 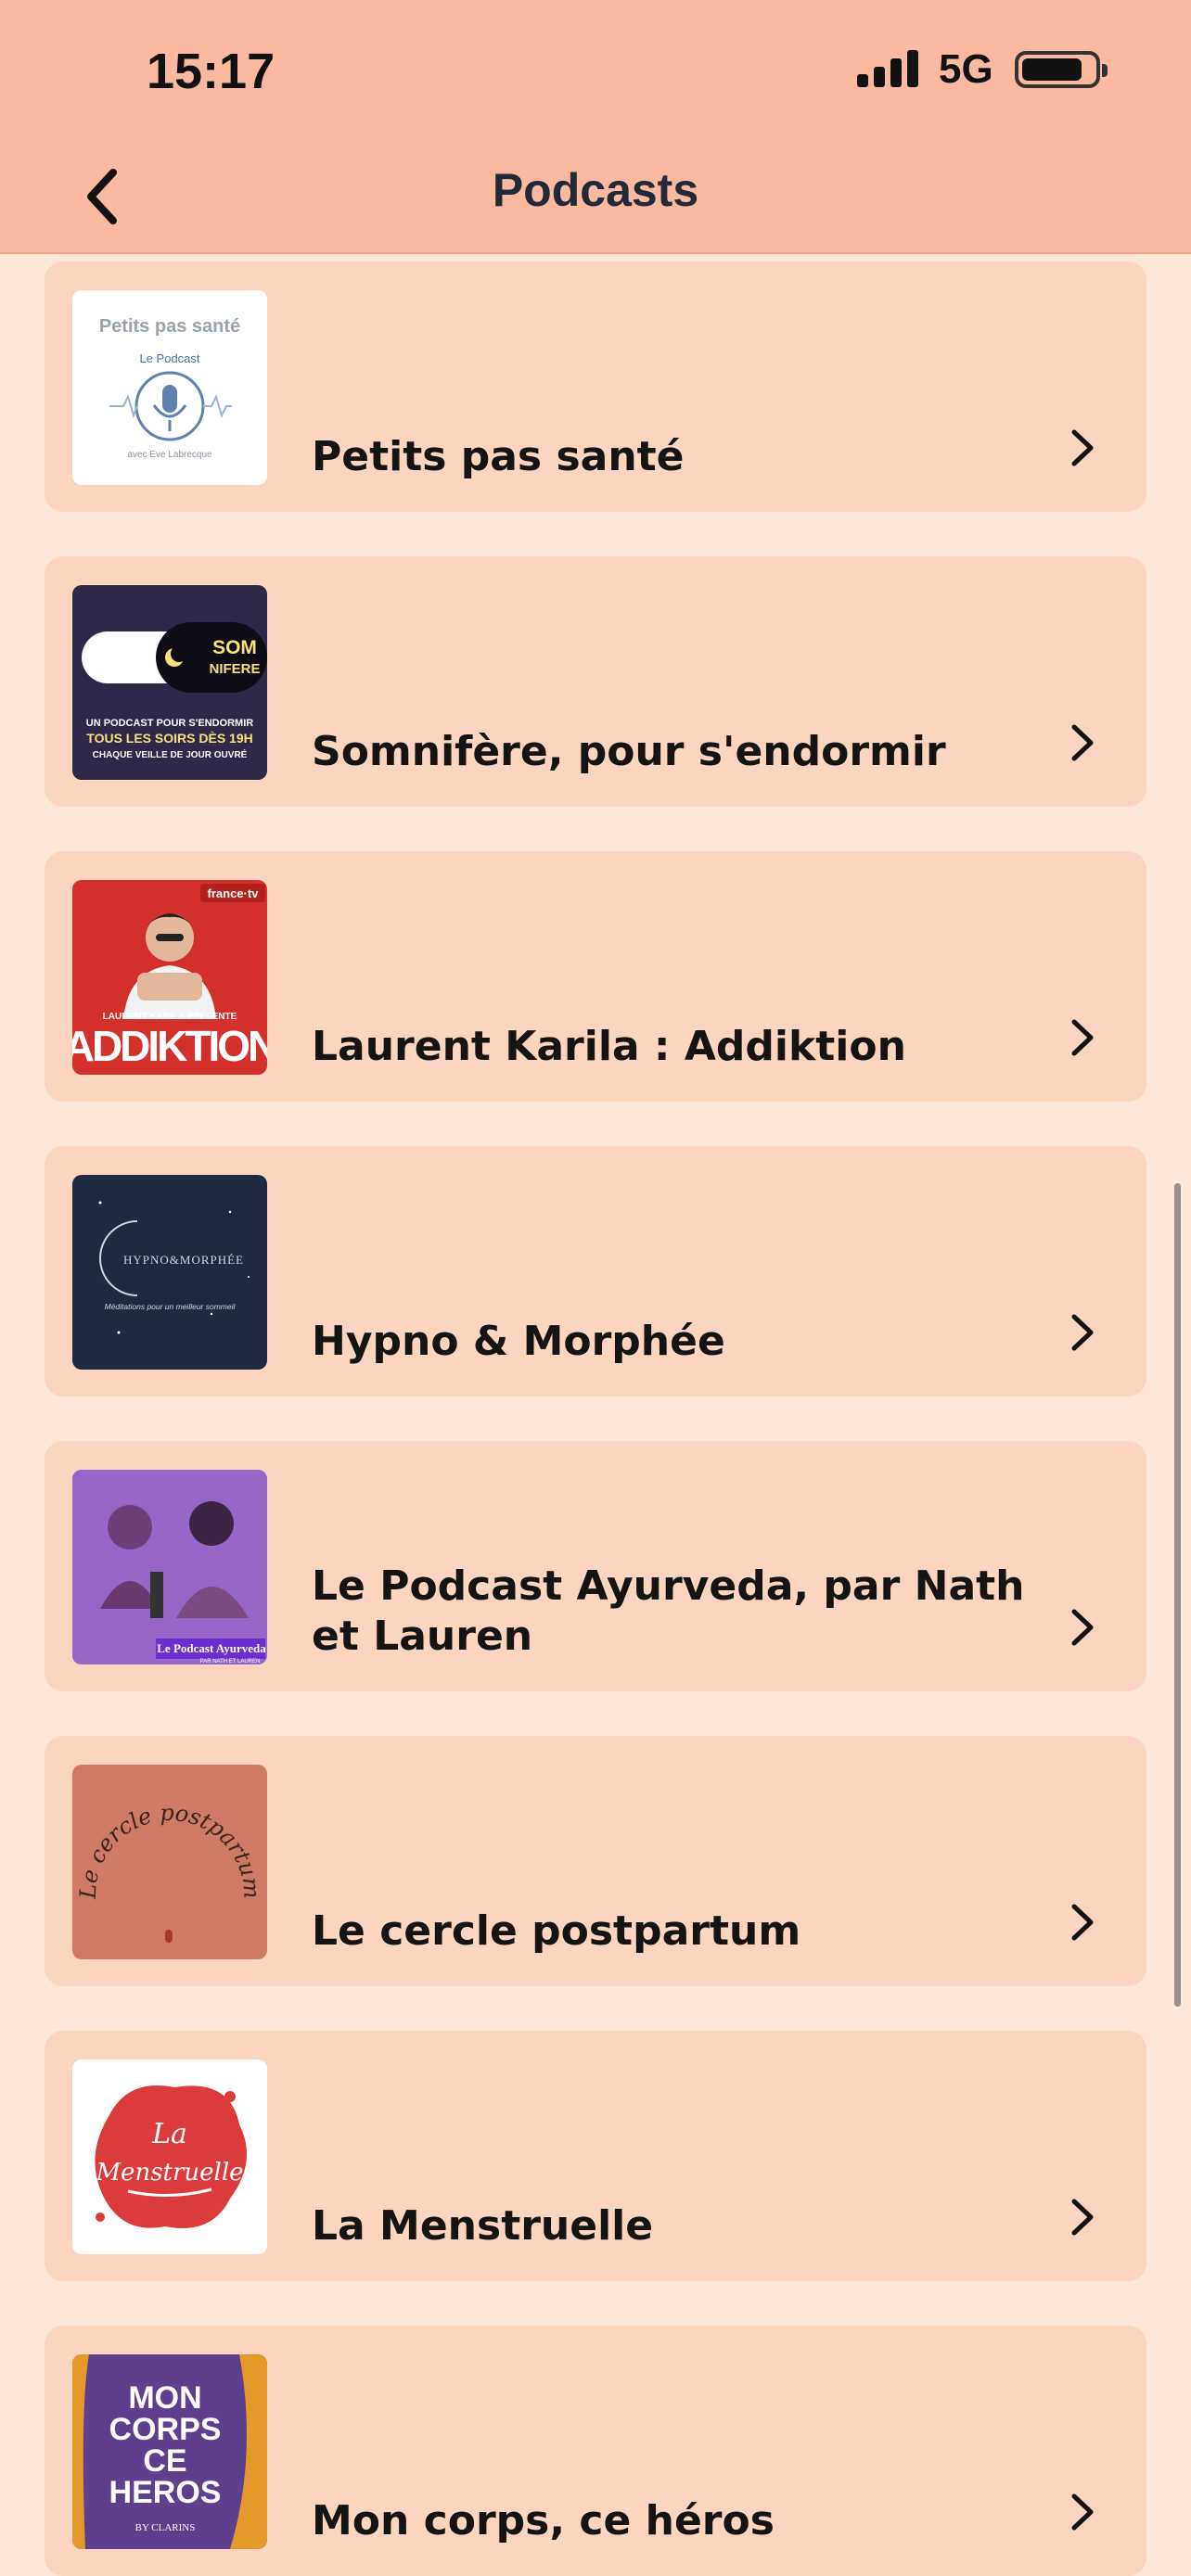 What do you see at coordinates (543, 2520) in the screenshot?
I see `podcast-title: Mon corps, ce héros` at bounding box center [543, 2520].